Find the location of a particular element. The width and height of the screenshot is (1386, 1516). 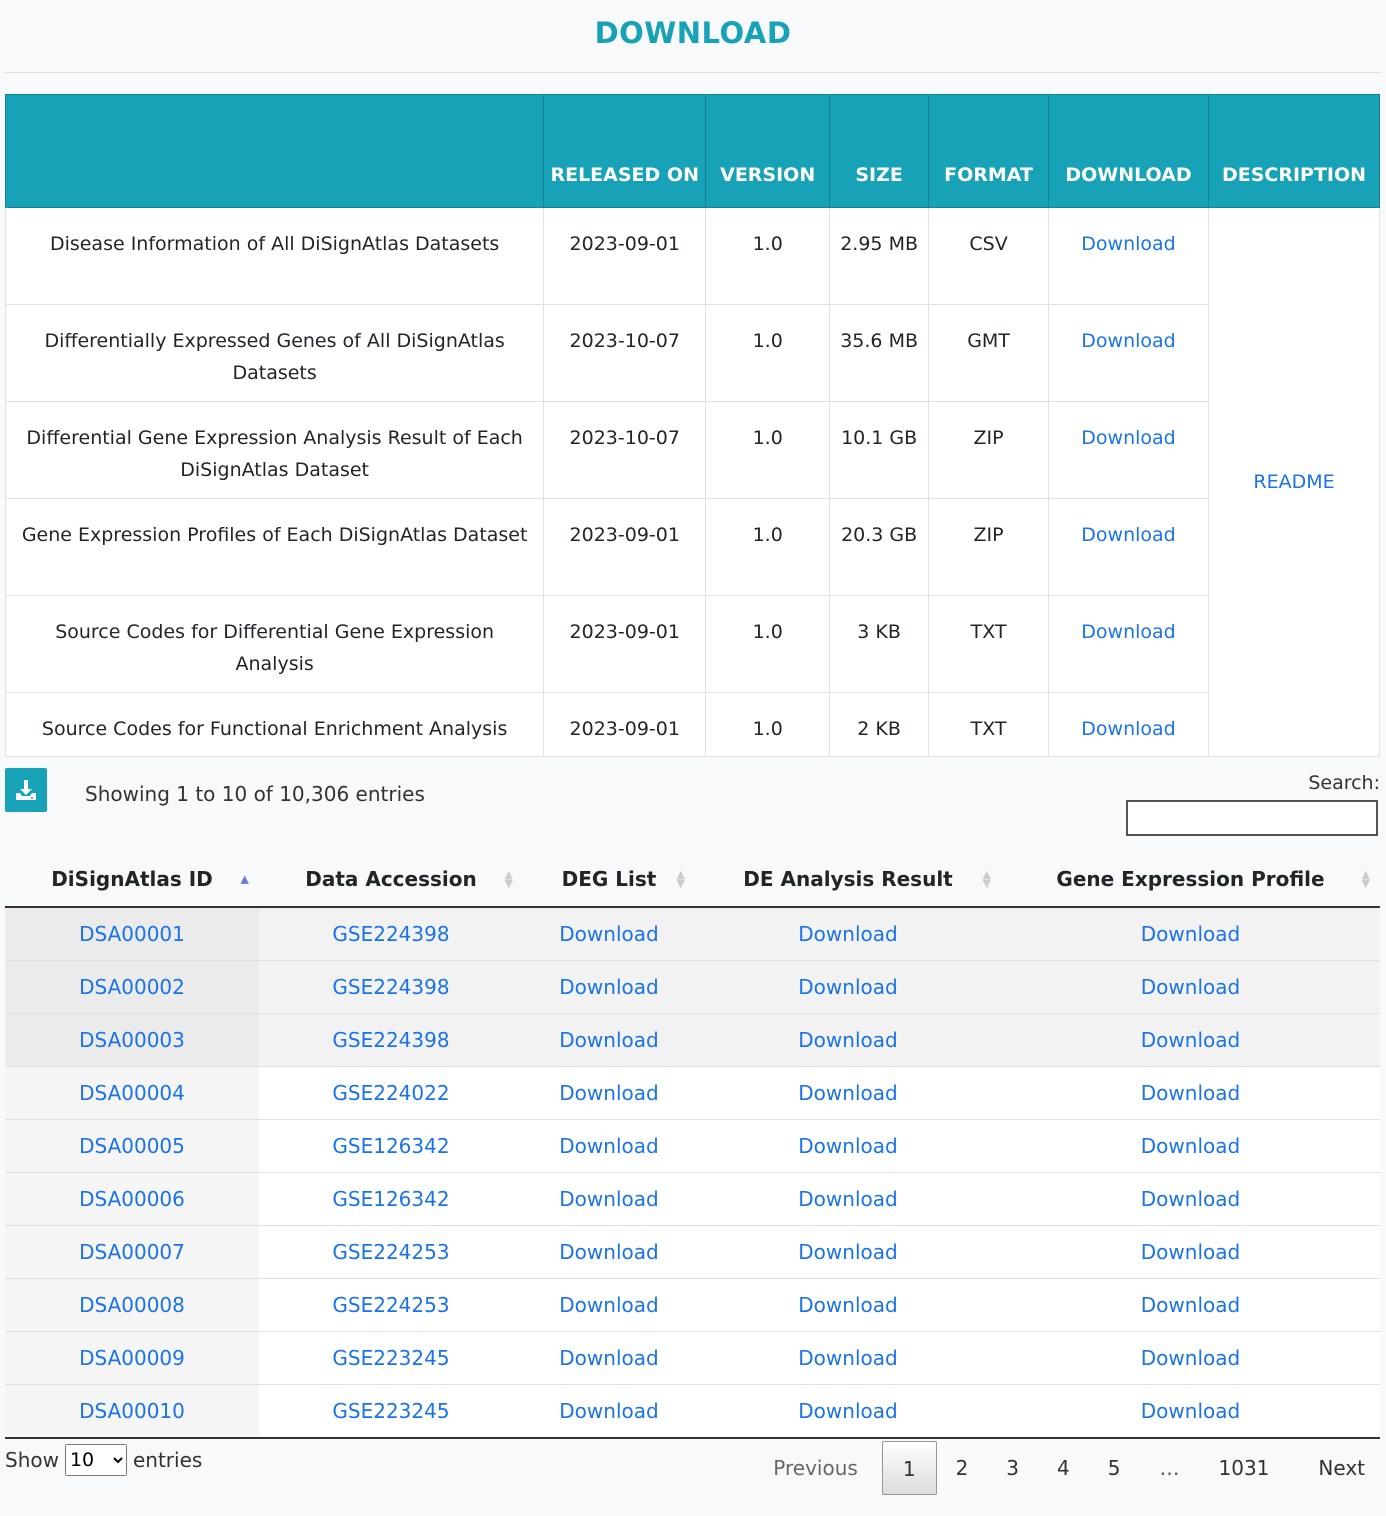

accession-cell: GSE126342 is located at coordinates (391, 1199).